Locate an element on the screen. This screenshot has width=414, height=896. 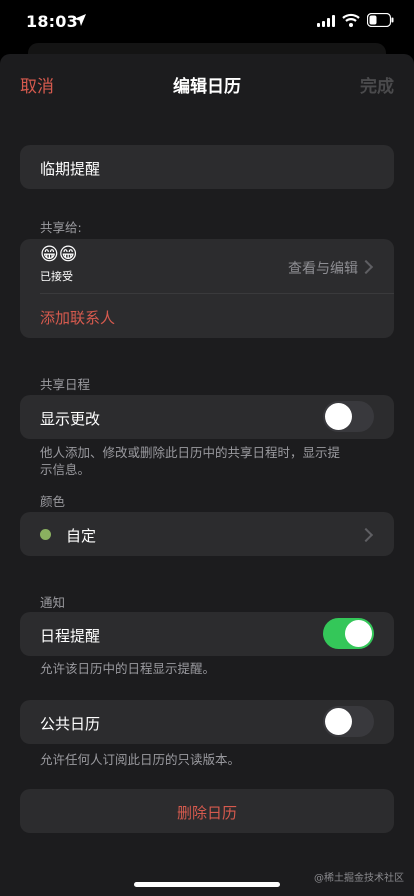
shared-with-label: 共享给: is located at coordinates (61, 227).